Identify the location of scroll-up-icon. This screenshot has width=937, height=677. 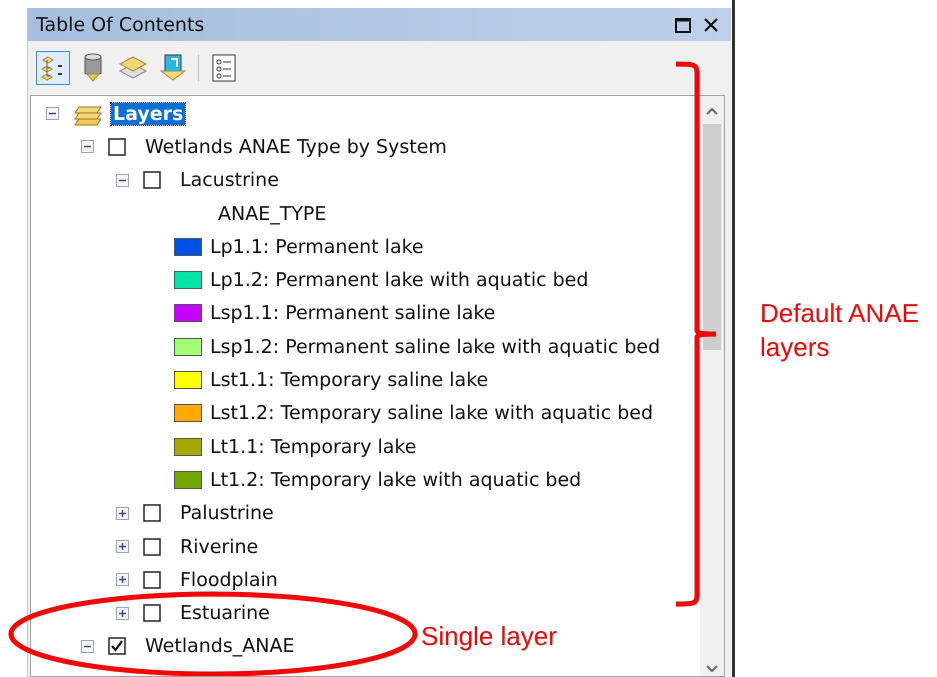
(712, 111).